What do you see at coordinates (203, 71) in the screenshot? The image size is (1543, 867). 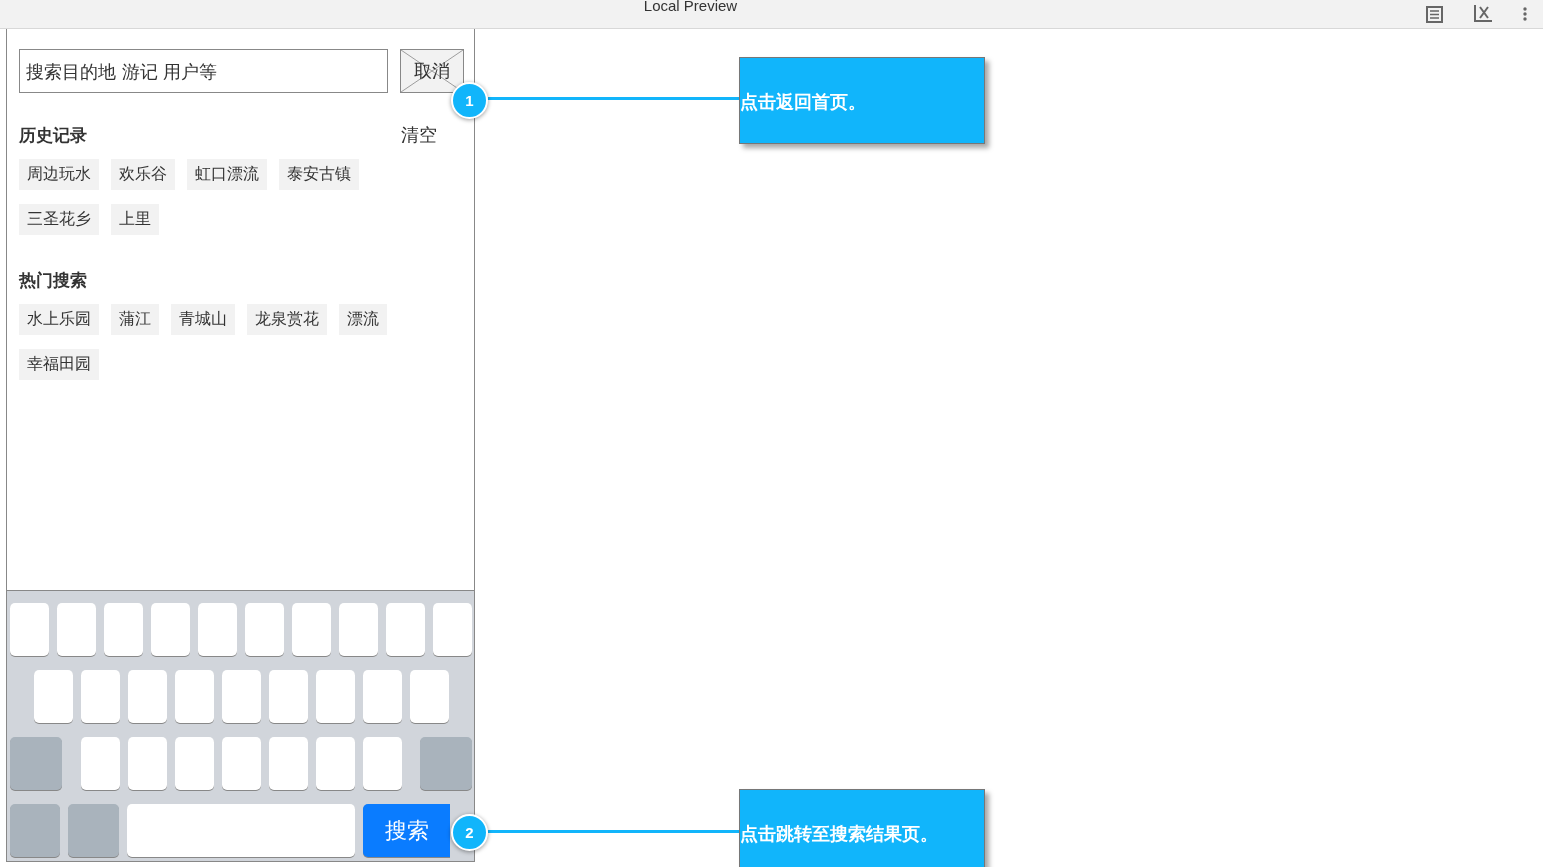 I see `search-field: 搜索目的地 游记 用户等` at bounding box center [203, 71].